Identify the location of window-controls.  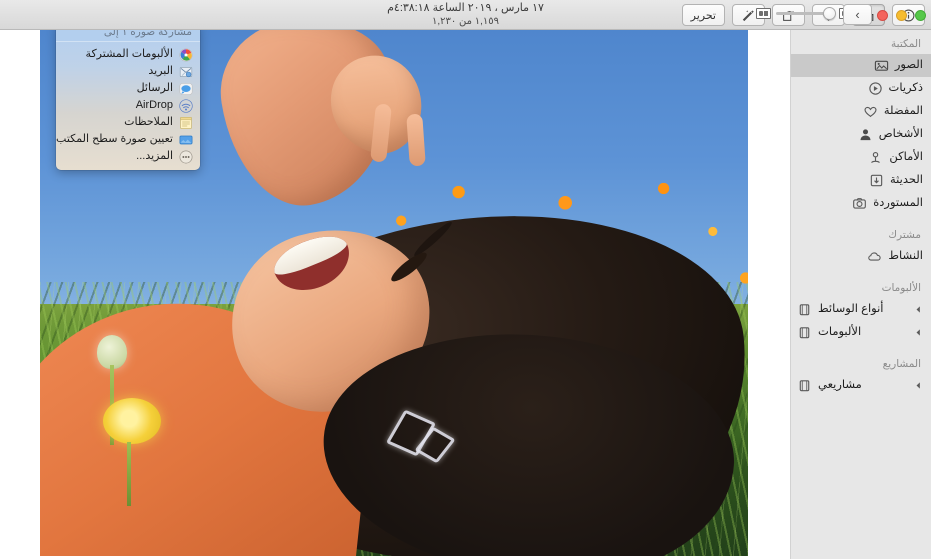
(901, 15).